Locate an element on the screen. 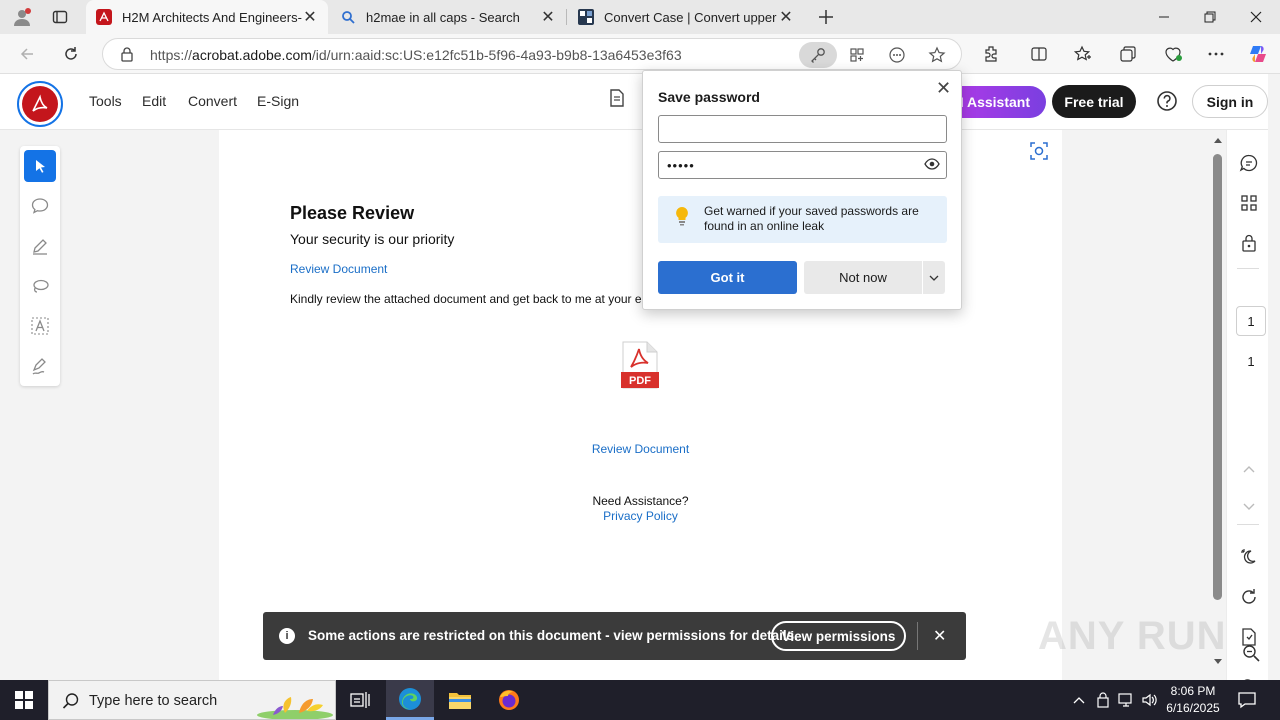 This screenshot has height=720, width=1280. taskbar-file-explorer-icon is located at coordinates (460, 700).